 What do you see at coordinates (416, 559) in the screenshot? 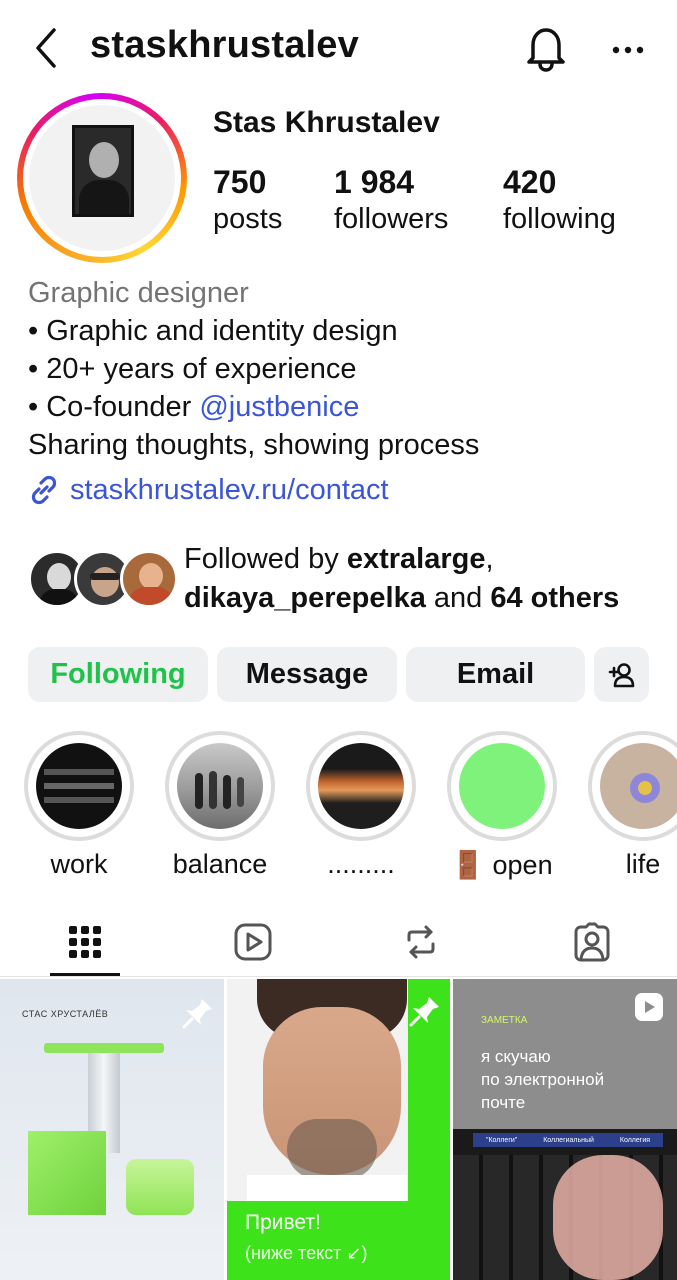
I see `mutual-user: extralarge` at bounding box center [416, 559].